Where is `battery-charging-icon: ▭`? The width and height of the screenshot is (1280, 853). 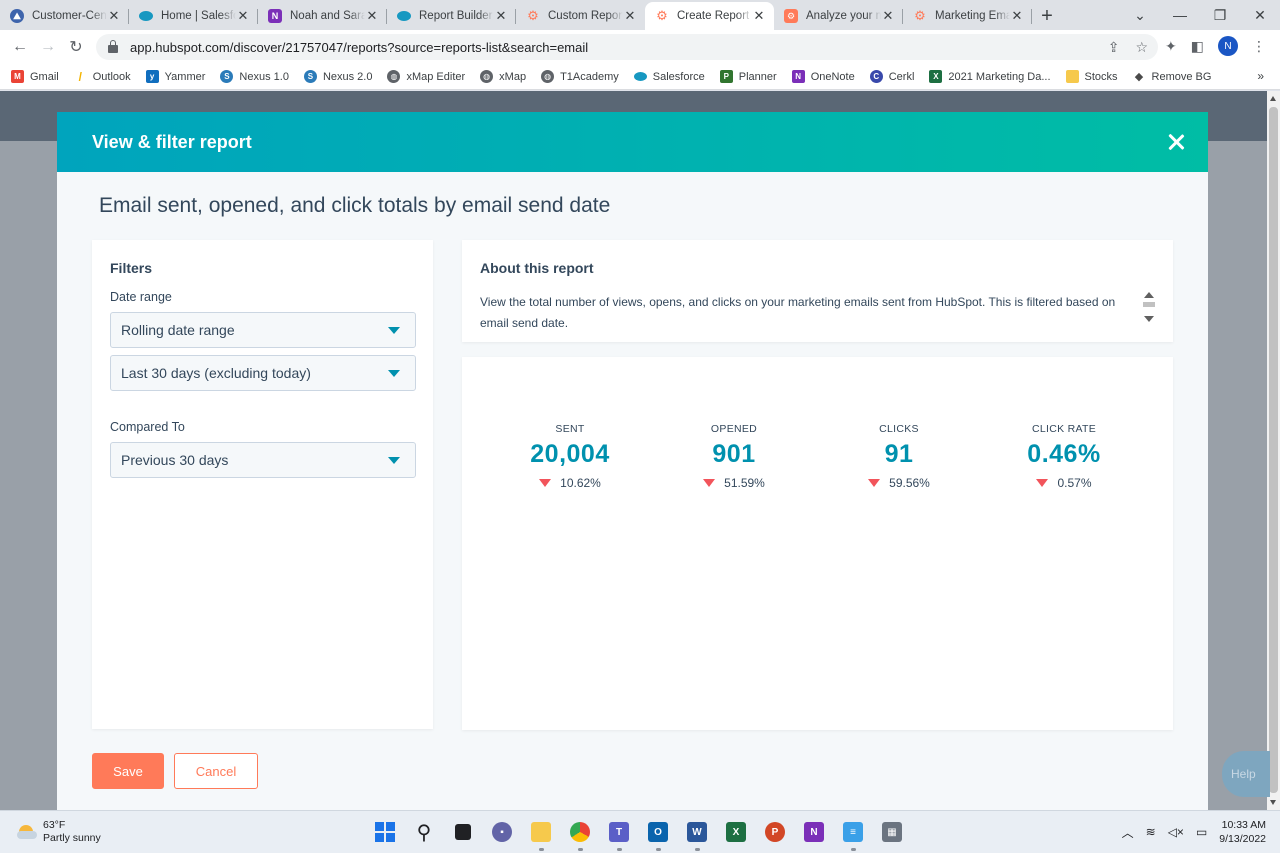
battery-charging-icon: ▭ is located at coordinates (1201, 832).